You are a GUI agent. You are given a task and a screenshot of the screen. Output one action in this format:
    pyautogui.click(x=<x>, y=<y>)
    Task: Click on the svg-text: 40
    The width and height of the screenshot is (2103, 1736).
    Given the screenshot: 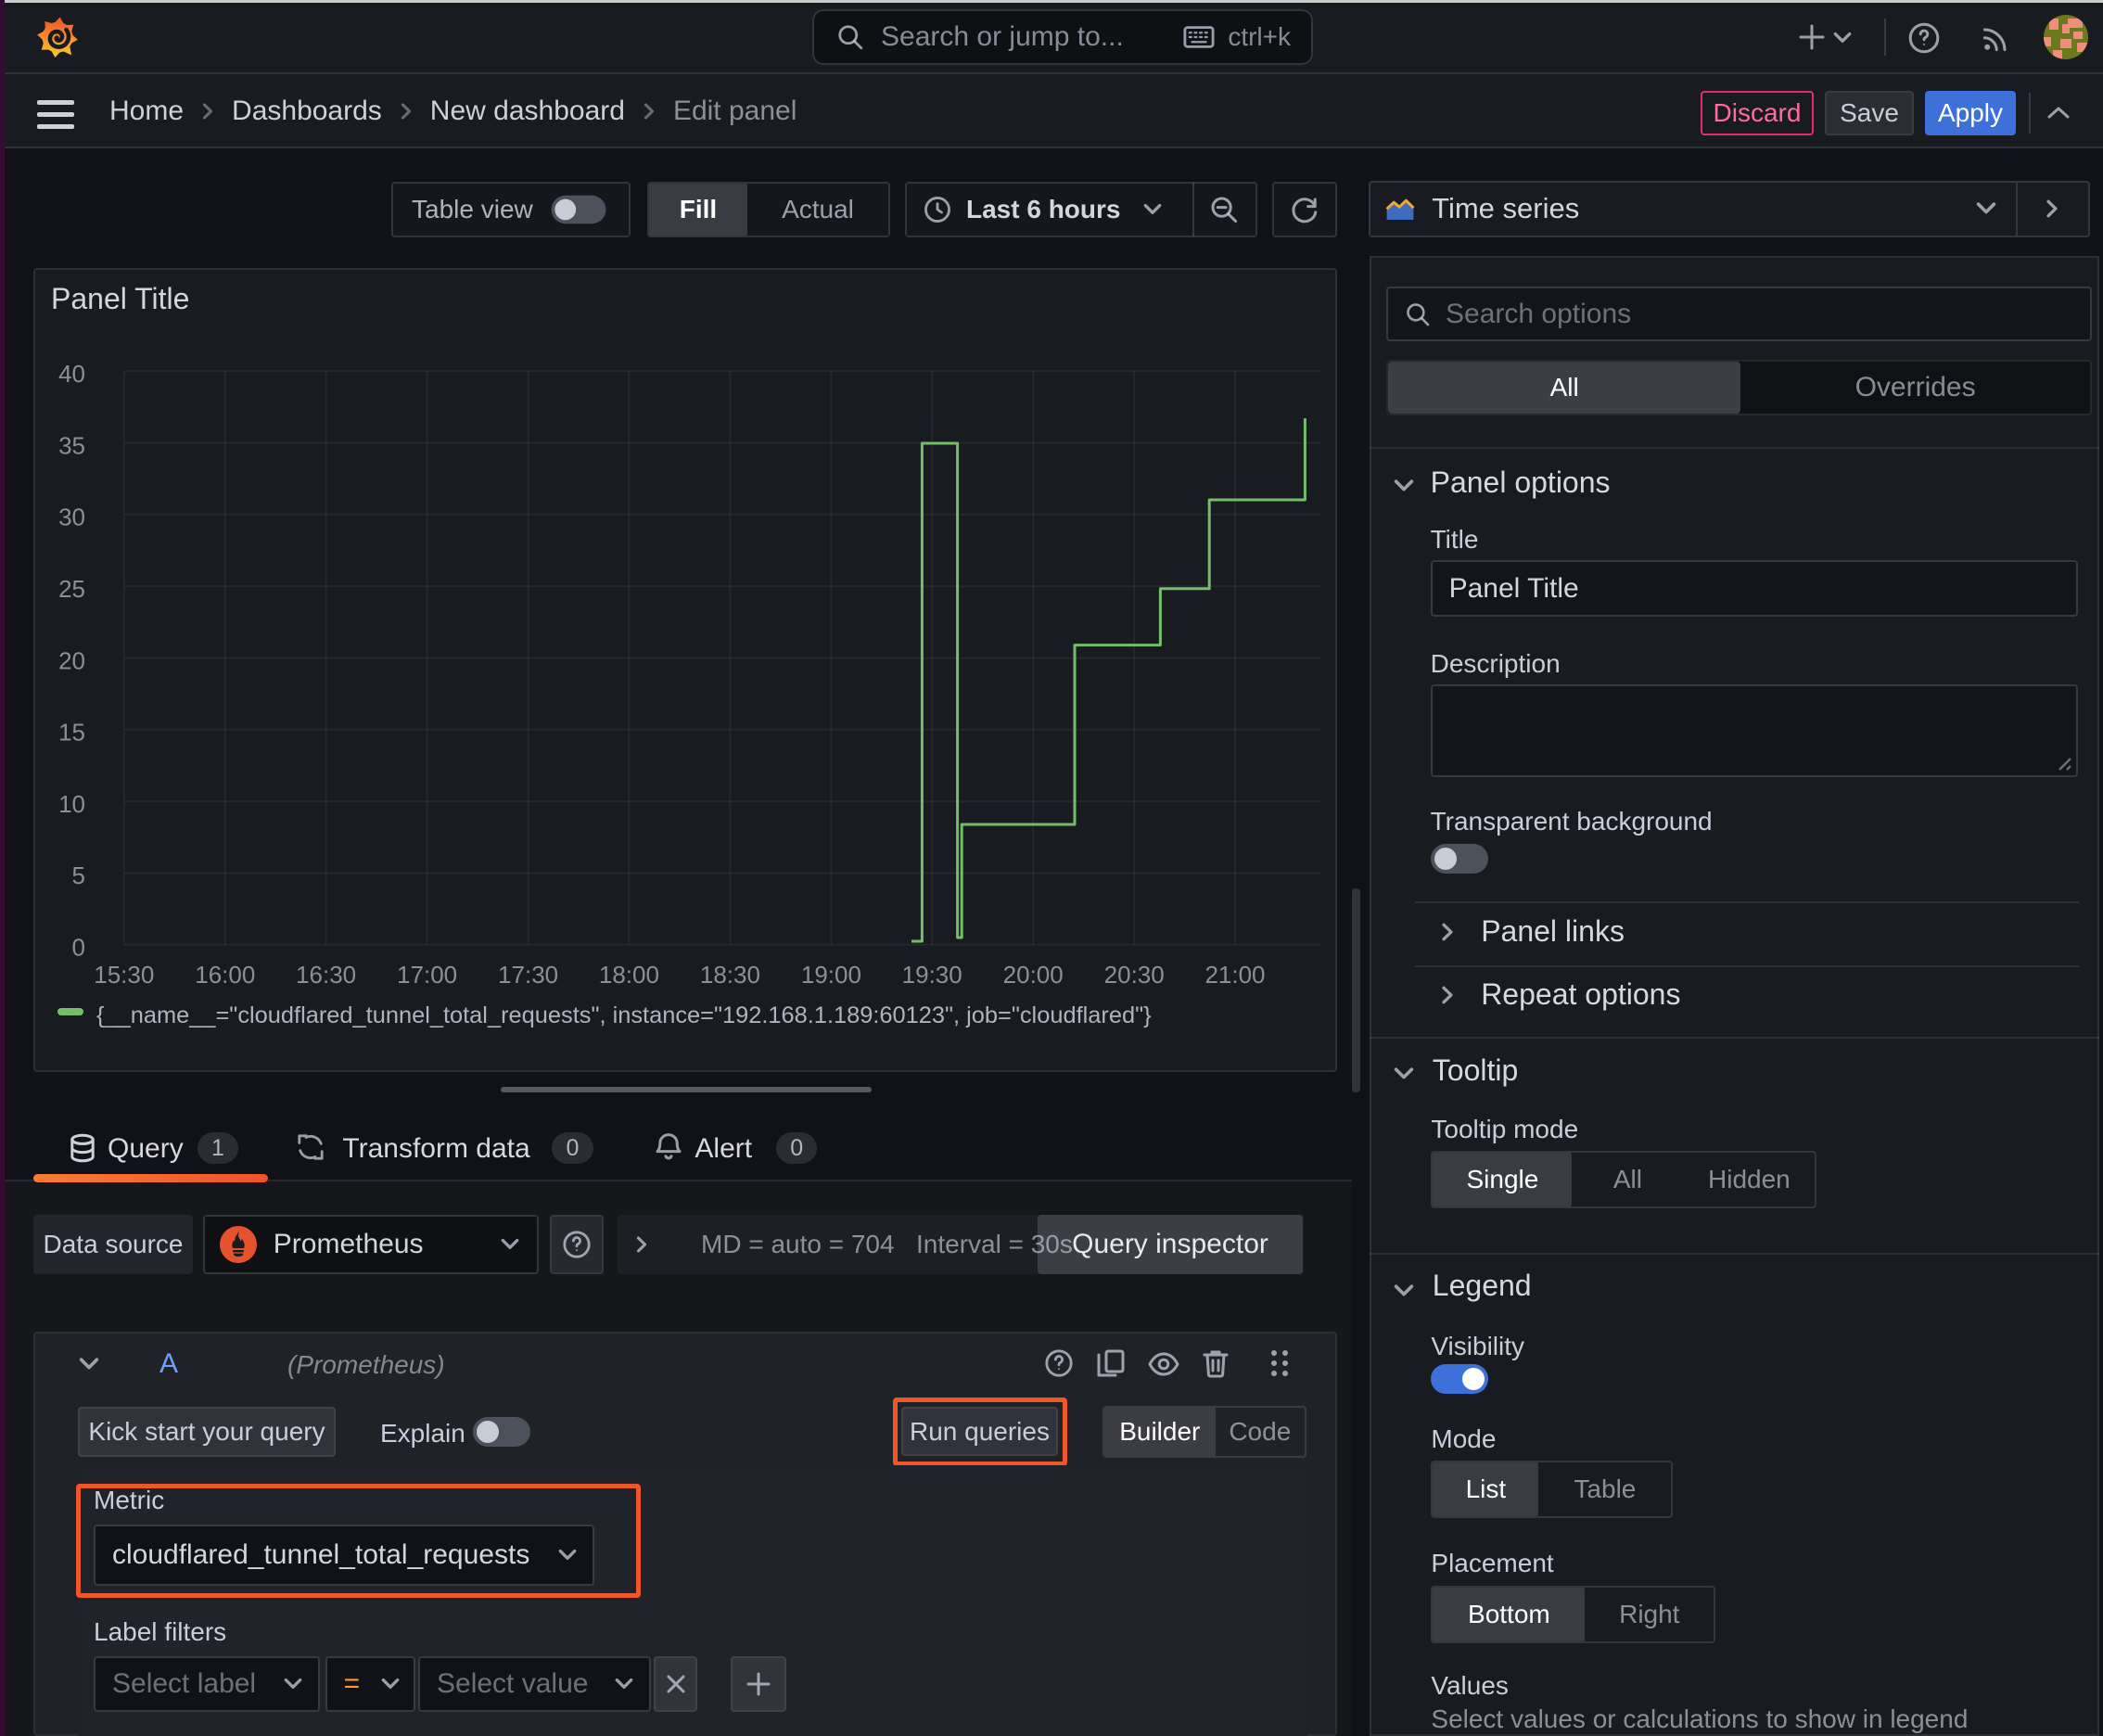 What is the action you would take?
    pyautogui.click(x=71, y=374)
    